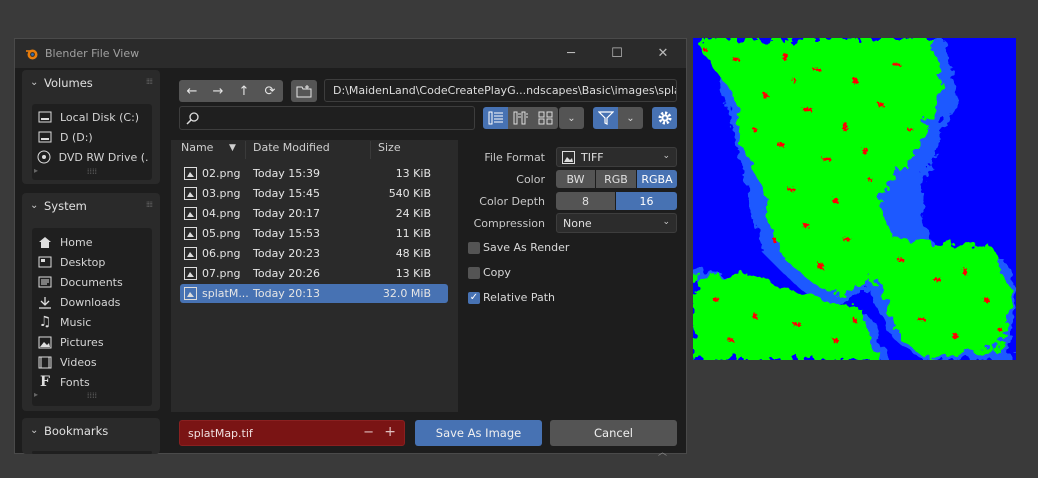  I want to click on file-size: 11 KiB, so click(413, 233).